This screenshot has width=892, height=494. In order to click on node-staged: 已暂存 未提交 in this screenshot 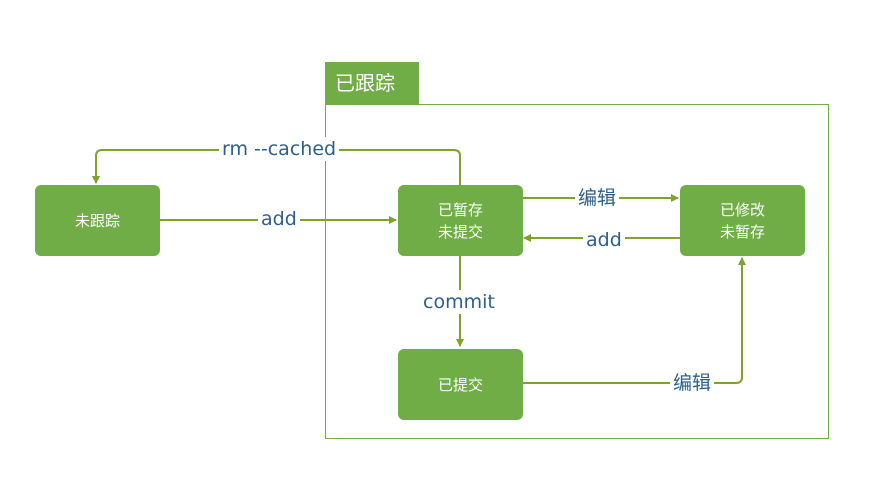, I will do `click(460, 220)`.